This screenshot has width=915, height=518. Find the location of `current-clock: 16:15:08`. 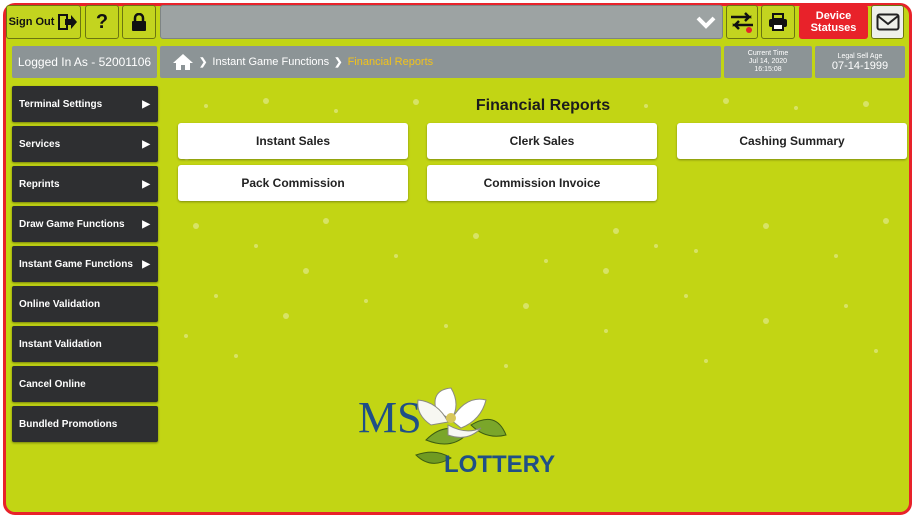

current-clock: 16:15:08 is located at coordinates (768, 69).